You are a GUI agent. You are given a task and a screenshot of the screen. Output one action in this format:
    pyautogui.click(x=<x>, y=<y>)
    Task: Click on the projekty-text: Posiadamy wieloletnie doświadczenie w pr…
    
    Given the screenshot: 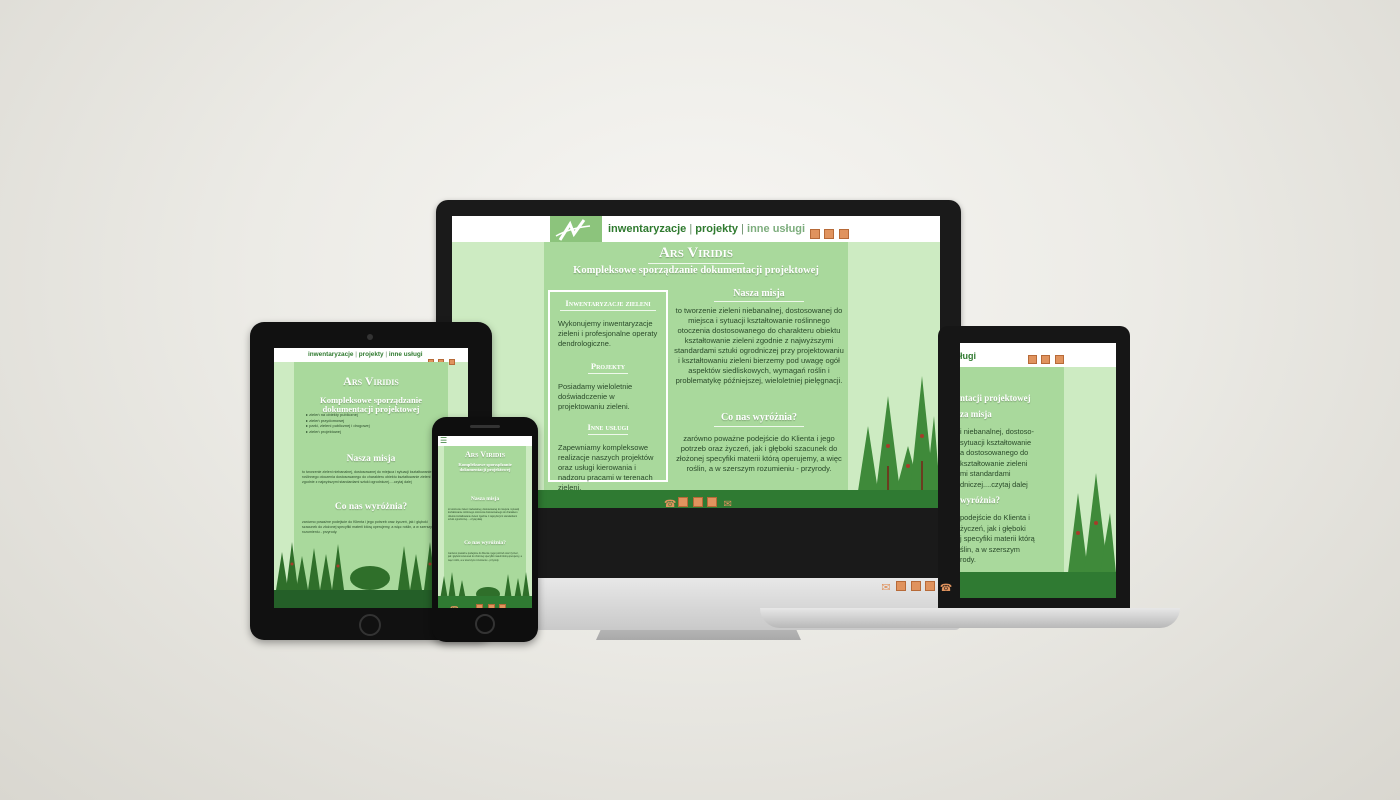 What is the action you would take?
    pyautogui.click(x=595, y=396)
    